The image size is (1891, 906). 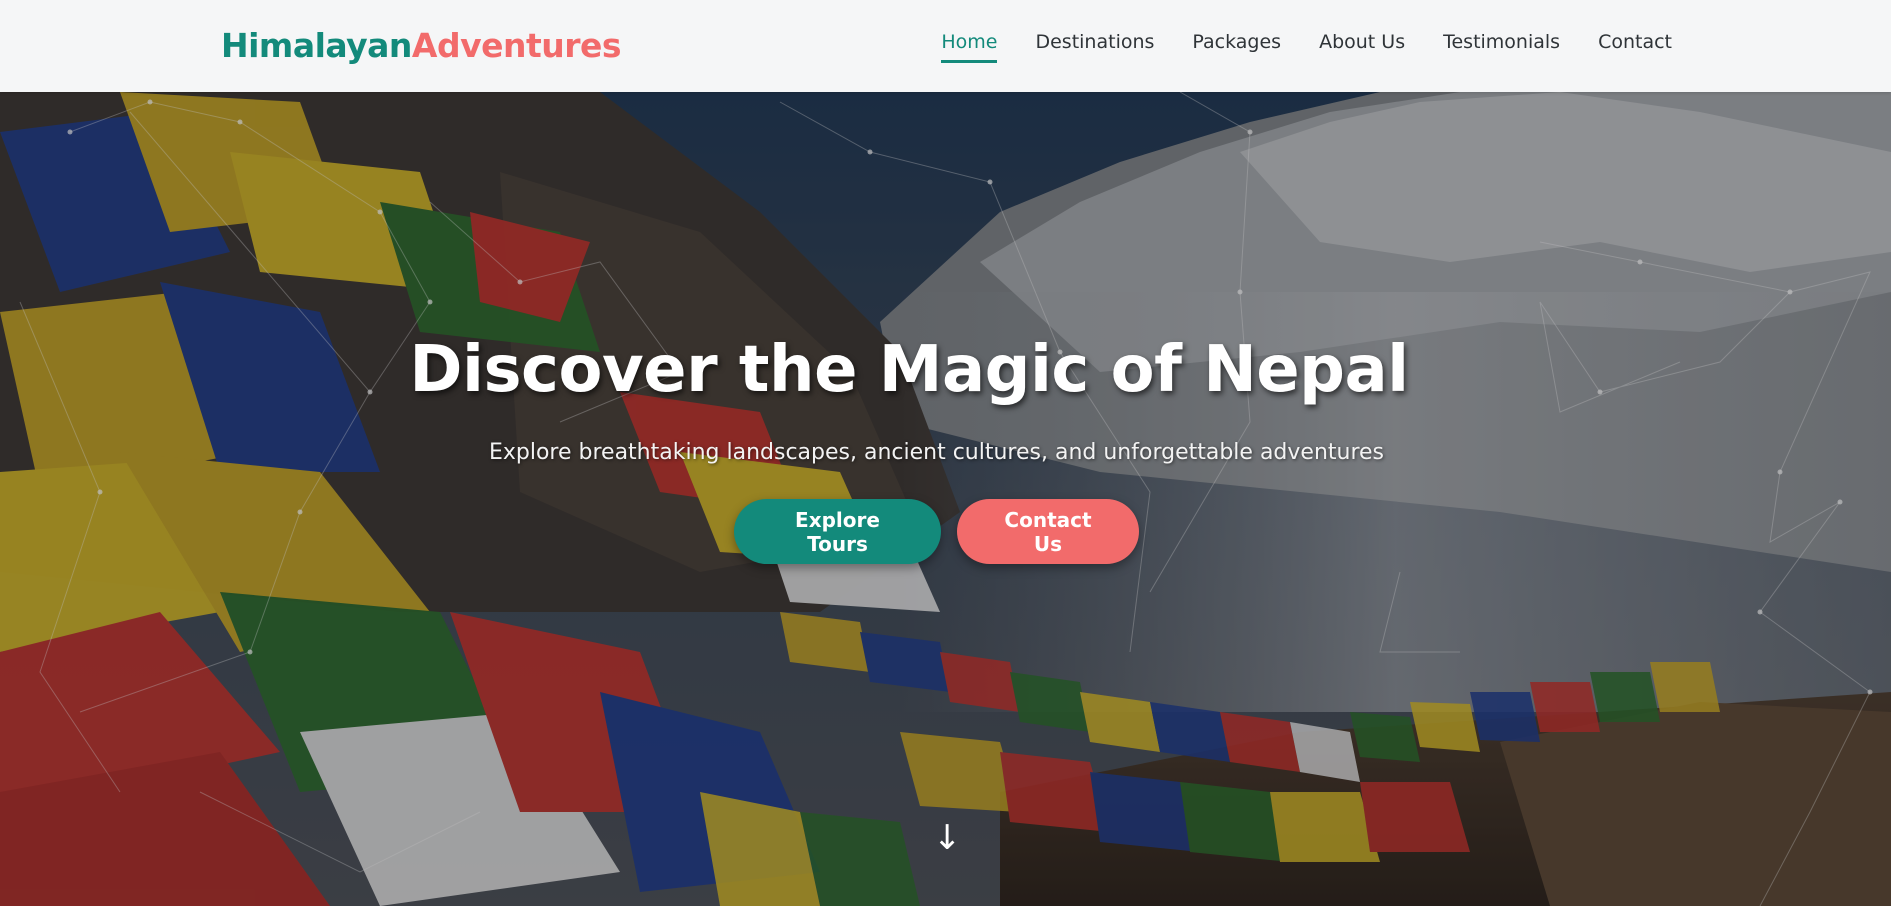 What do you see at coordinates (1048, 531) in the screenshot?
I see `contact-us-button: Contact Us` at bounding box center [1048, 531].